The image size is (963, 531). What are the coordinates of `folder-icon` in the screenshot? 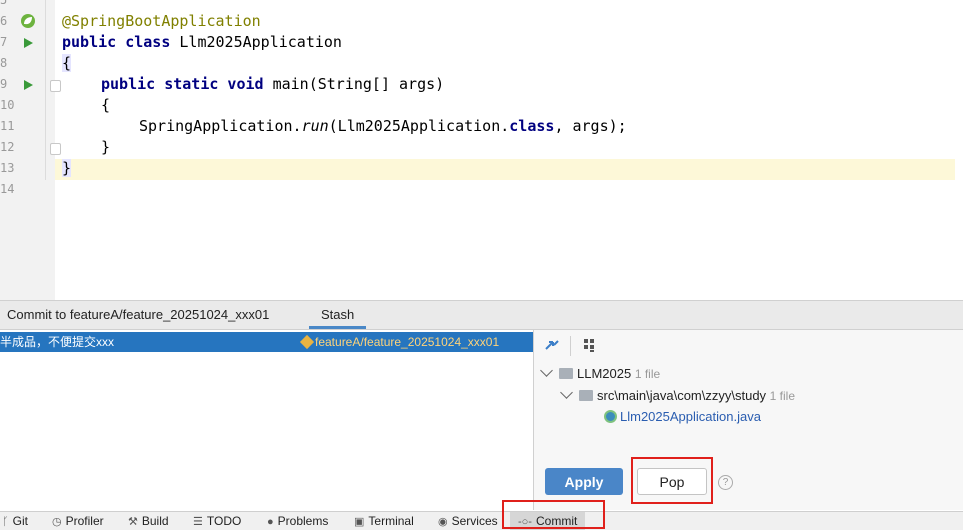 It's located at (586, 395).